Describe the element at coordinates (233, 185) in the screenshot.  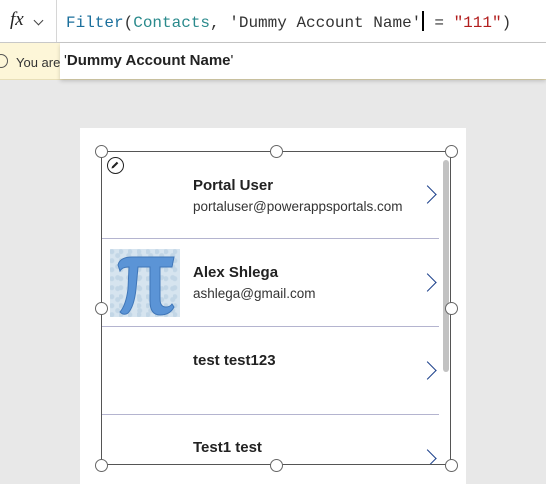
I see `row-title: Portal User` at that location.